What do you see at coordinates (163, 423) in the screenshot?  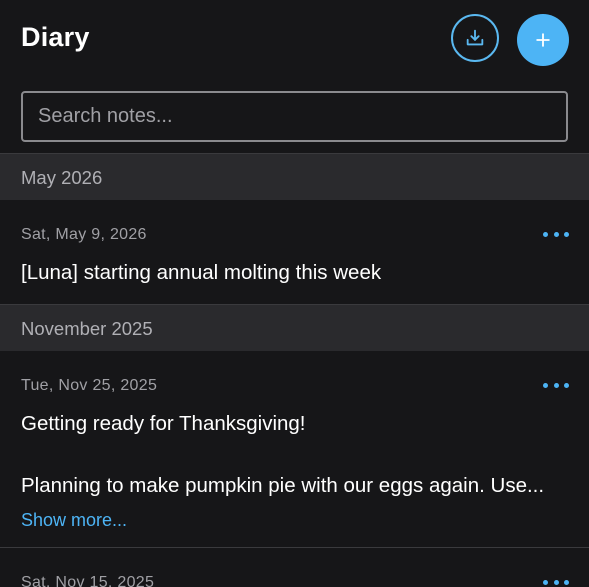 I see `entry-text: Getting ready for Thanksgiving!` at bounding box center [163, 423].